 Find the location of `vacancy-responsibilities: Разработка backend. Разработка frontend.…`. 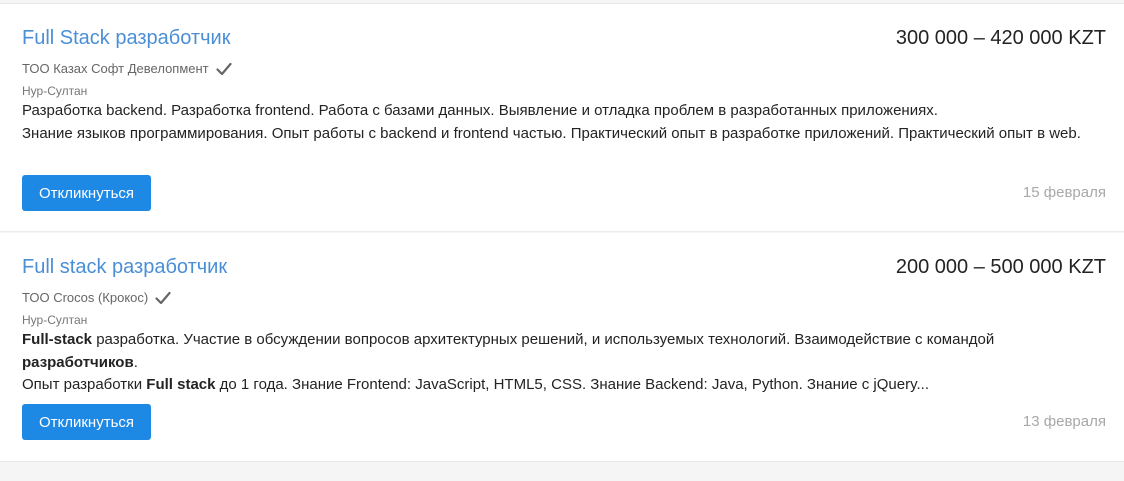

vacancy-responsibilities: Разработка backend. Разработка frontend.… is located at coordinates (480, 110).